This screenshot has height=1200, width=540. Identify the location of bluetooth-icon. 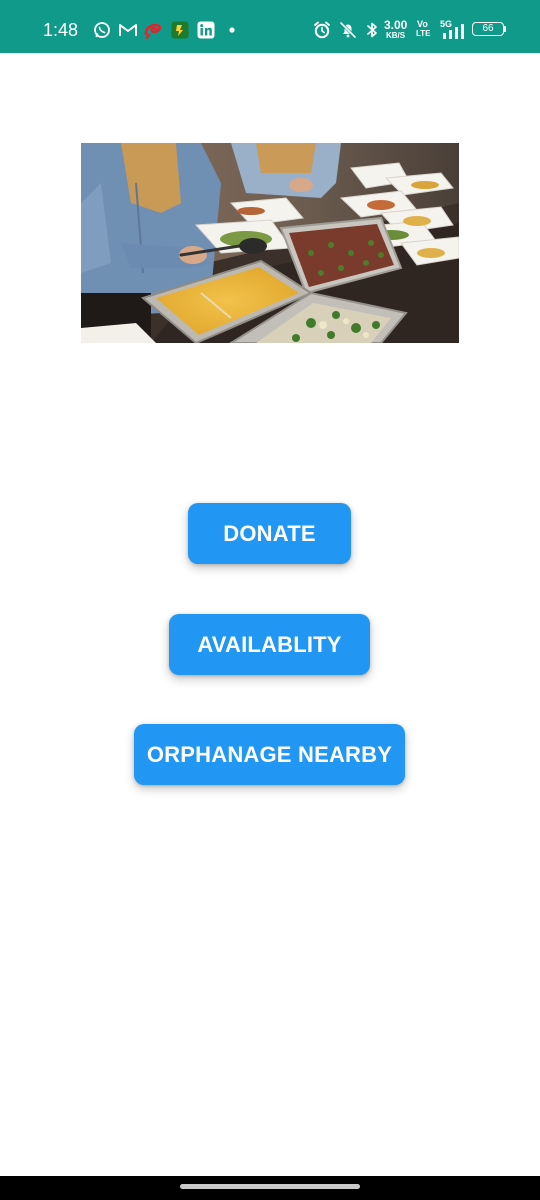
(372, 30).